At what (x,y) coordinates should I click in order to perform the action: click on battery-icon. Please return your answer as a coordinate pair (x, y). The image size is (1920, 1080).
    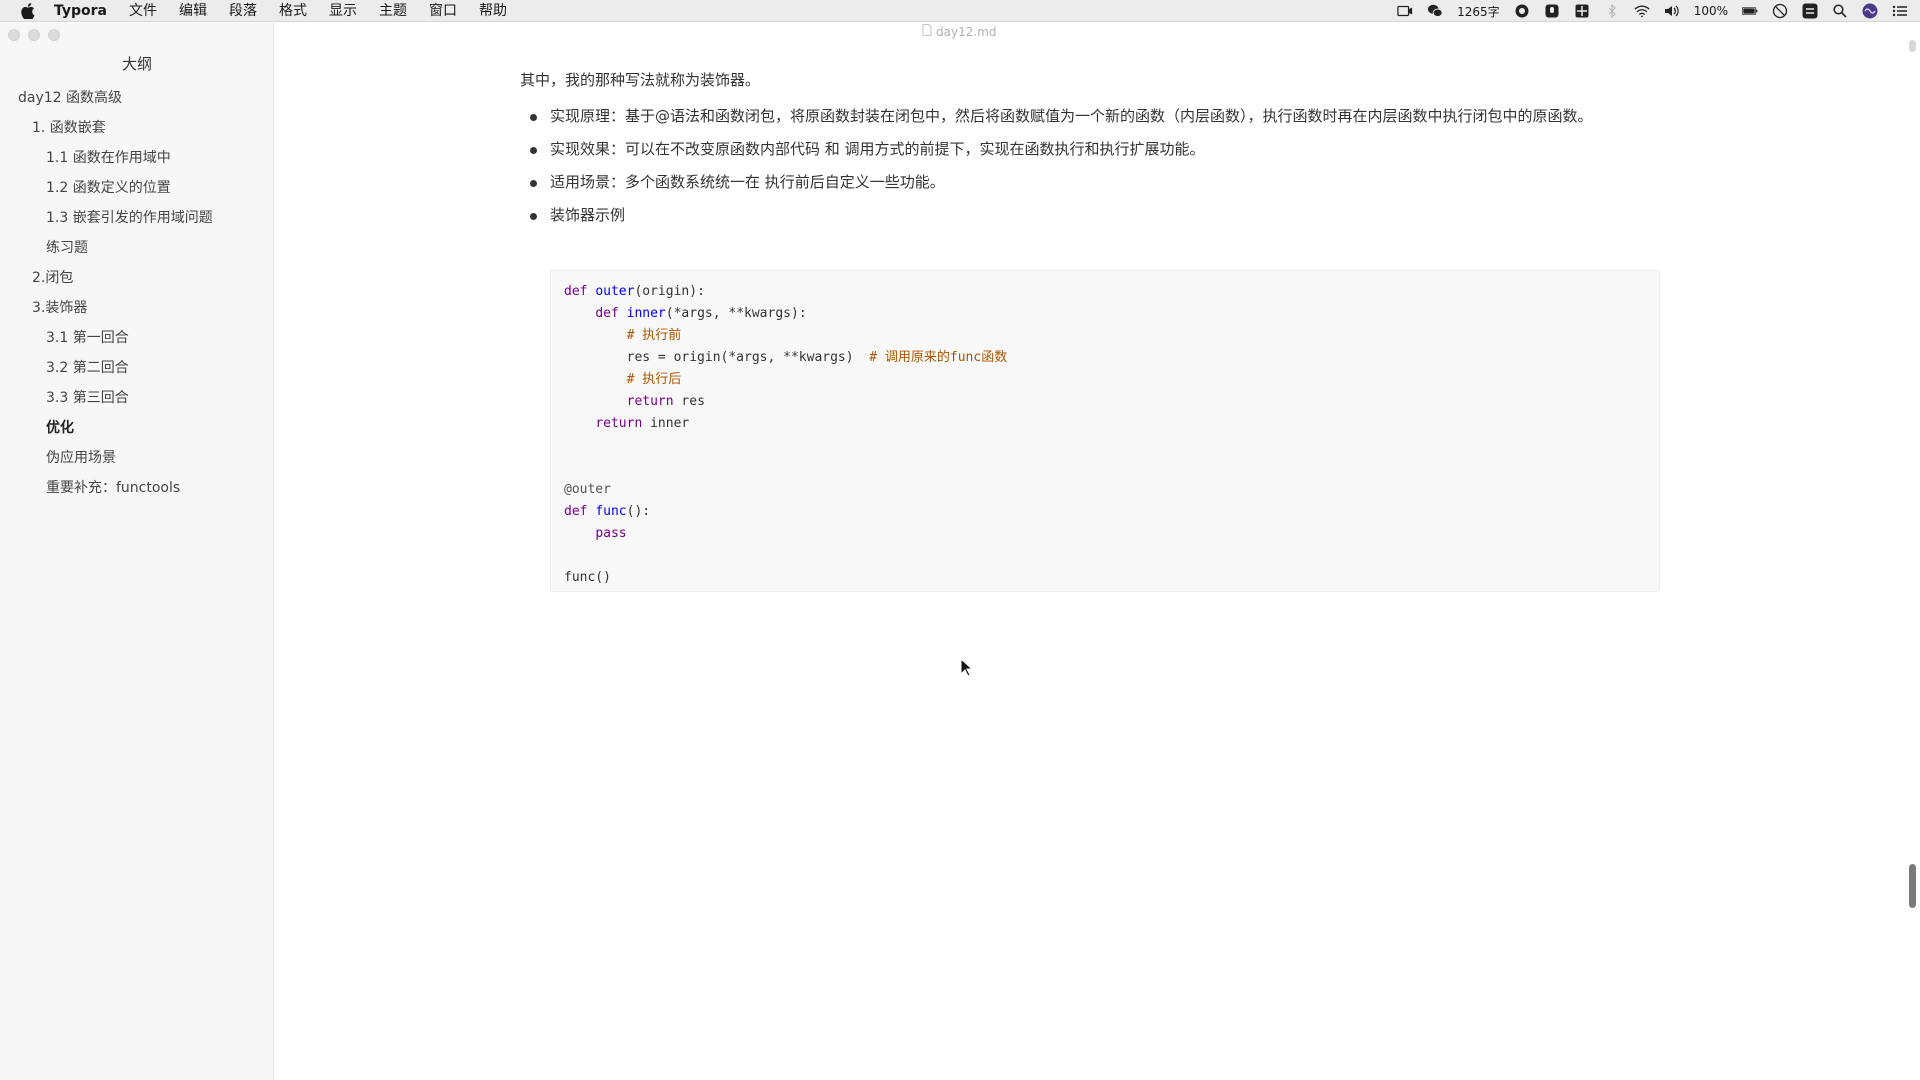
    Looking at the image, I should click on (1750, 11).